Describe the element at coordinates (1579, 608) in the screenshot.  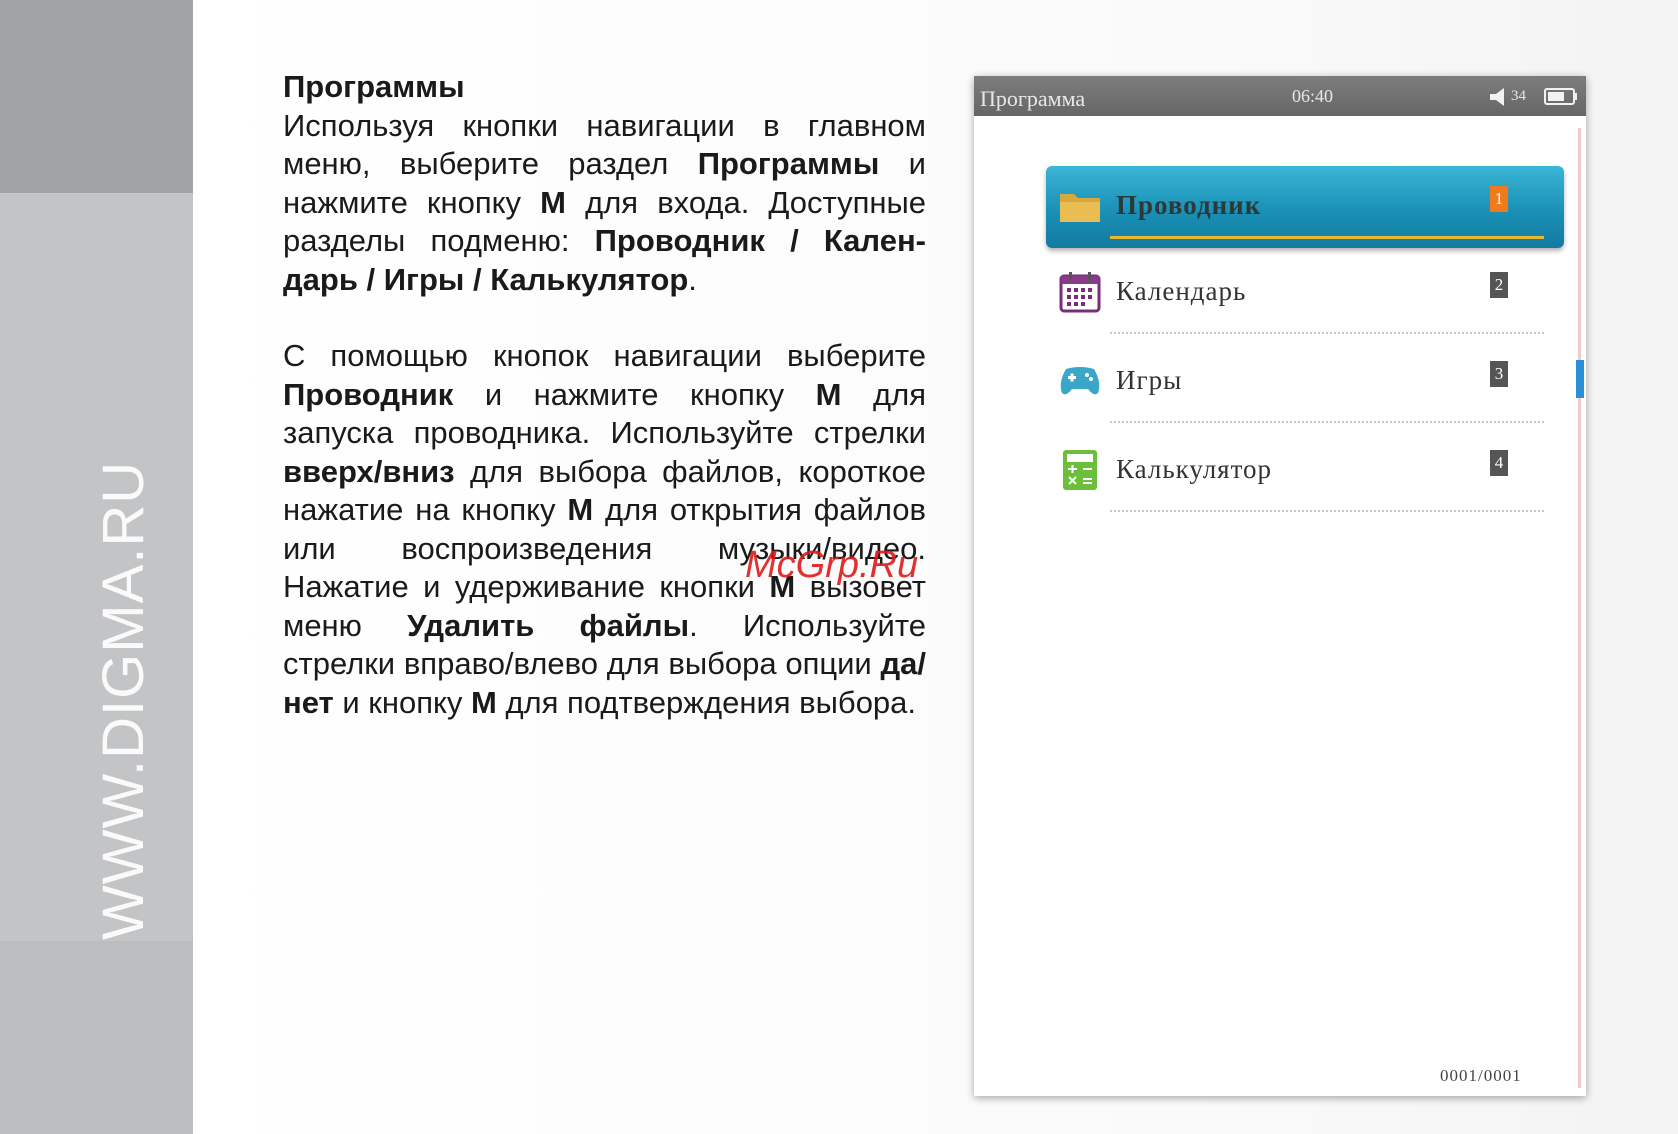
I see `scrollbar-track` at that location.